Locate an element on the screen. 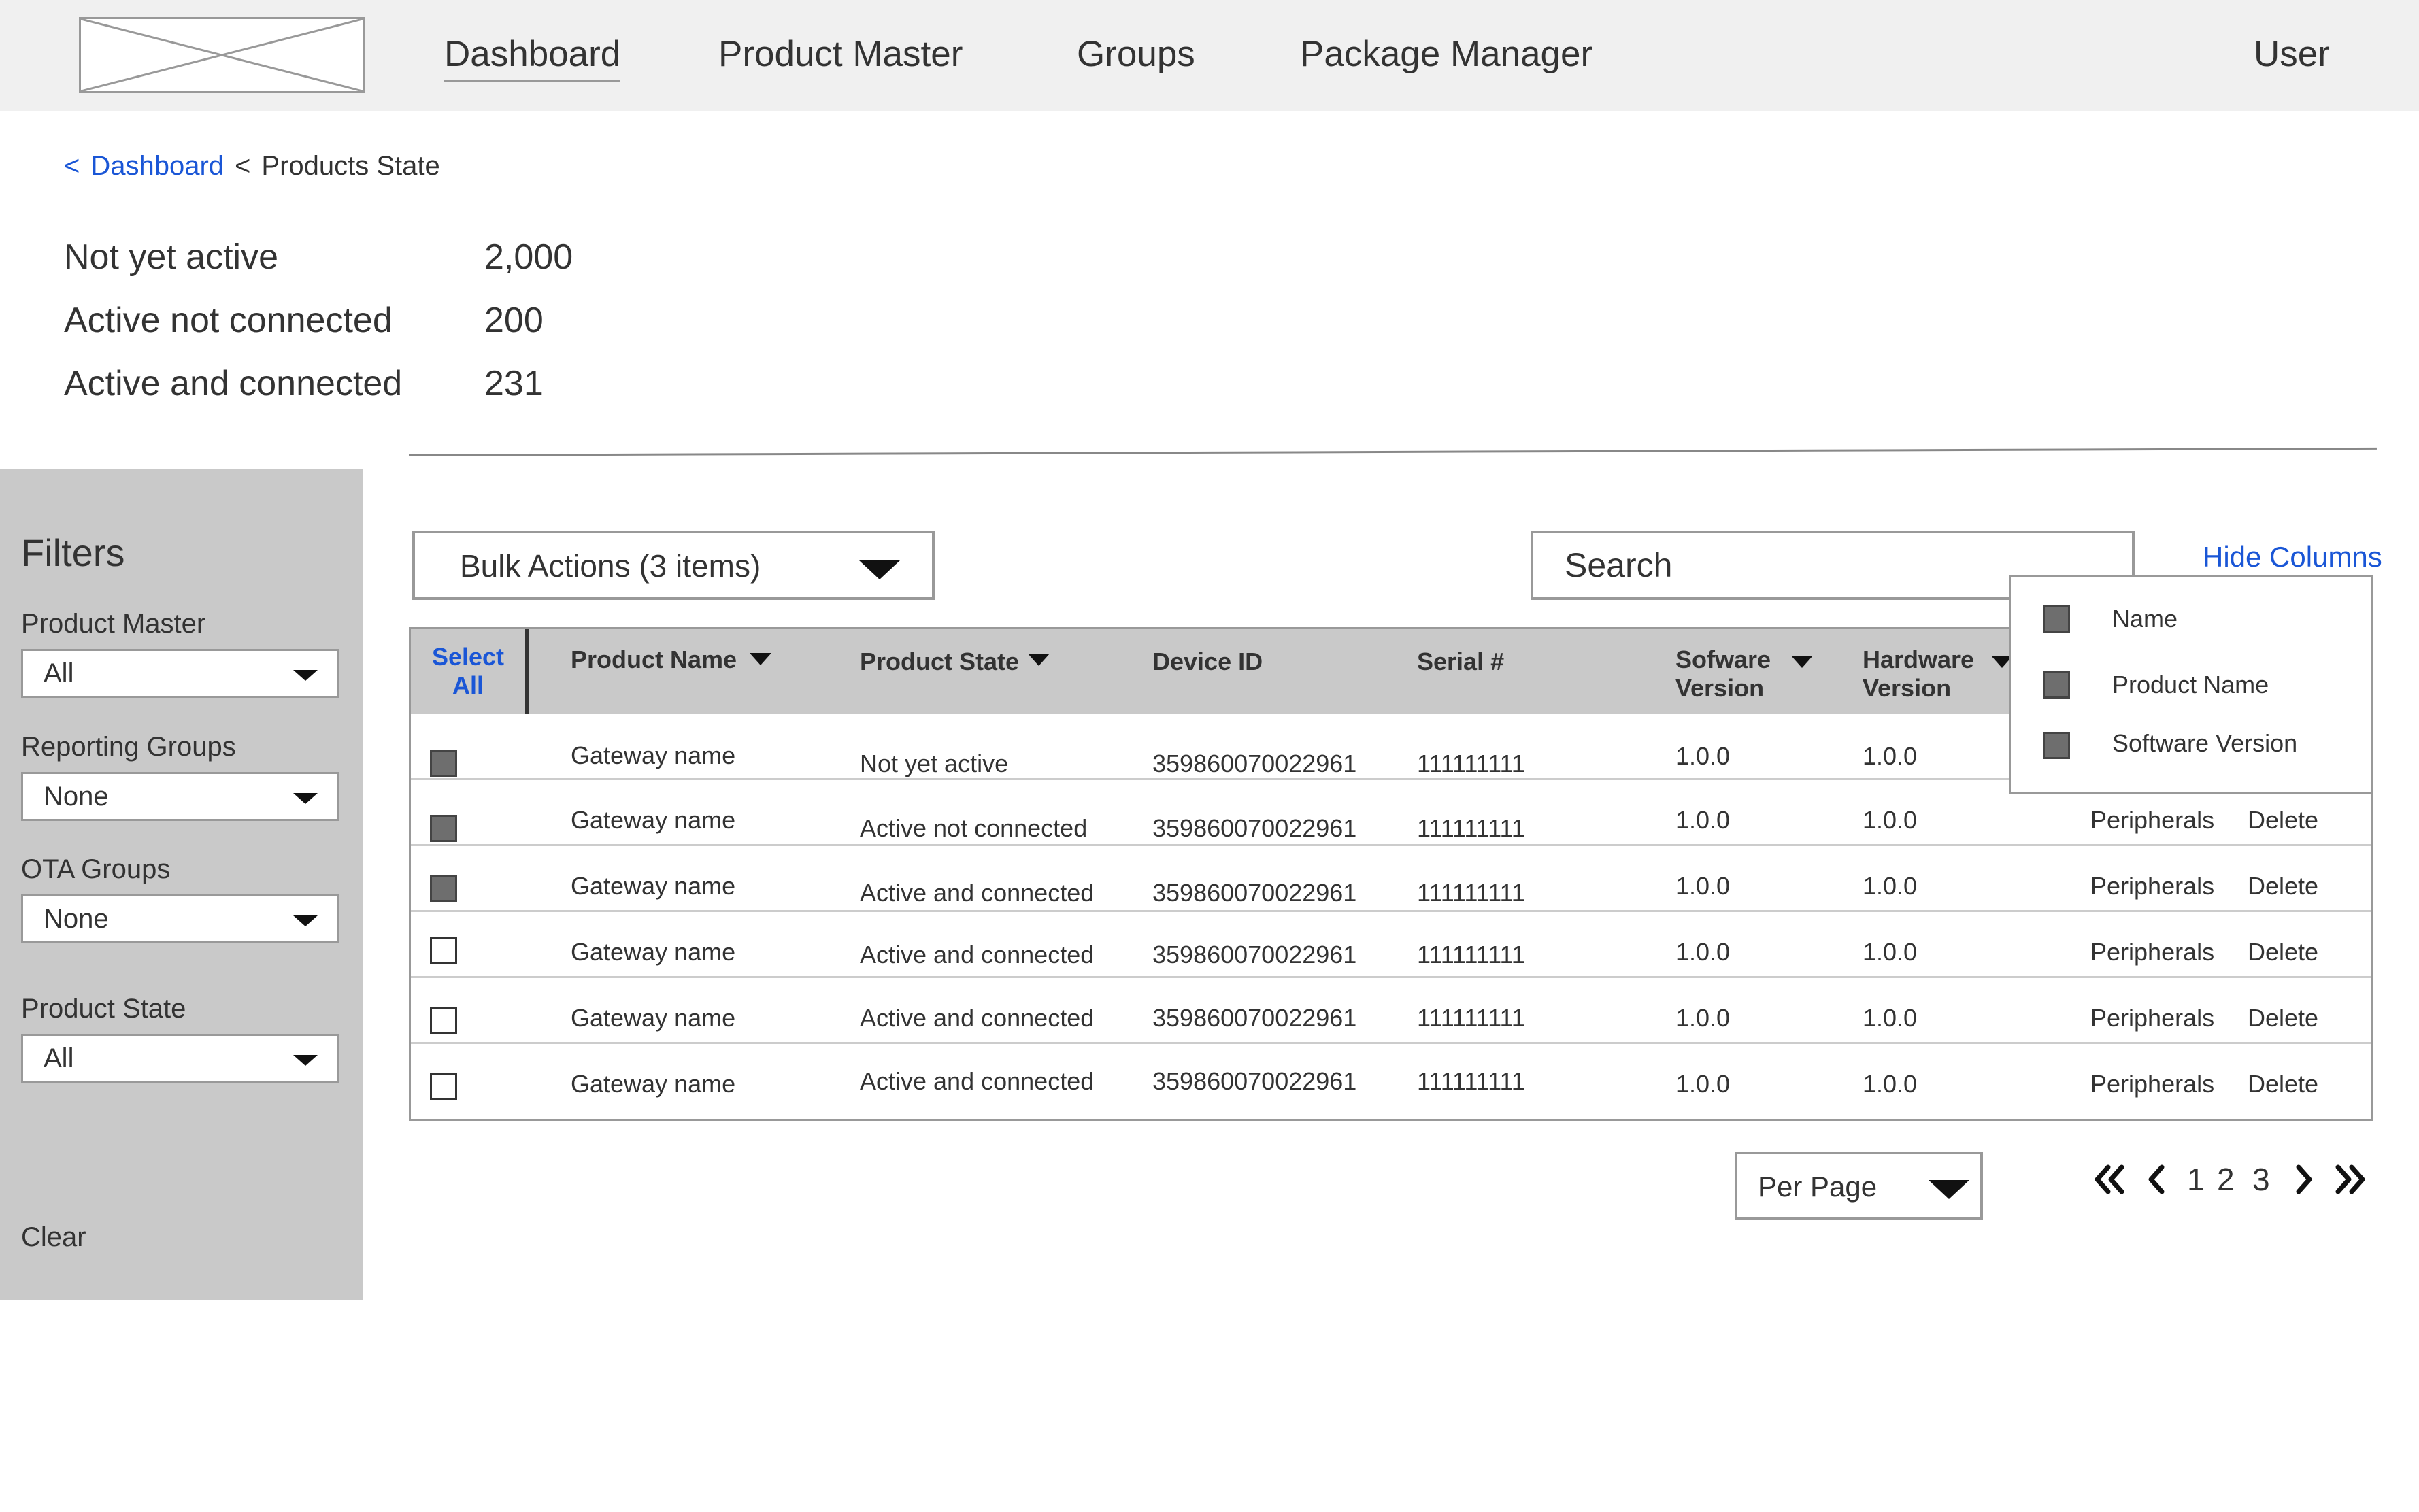 This screenshot has width=2419, height=1512. header-label-line: Version is located at coordinates (1907, 688).